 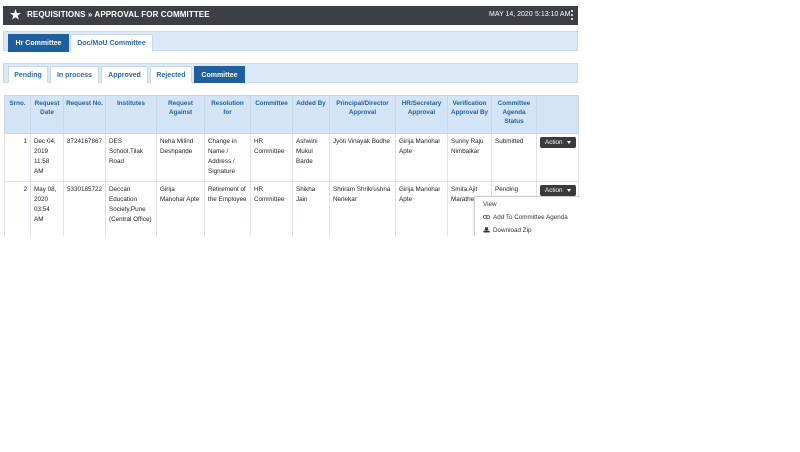 I want to click on cell-added-by: Shikha Jain, so click(x=311, y=208).